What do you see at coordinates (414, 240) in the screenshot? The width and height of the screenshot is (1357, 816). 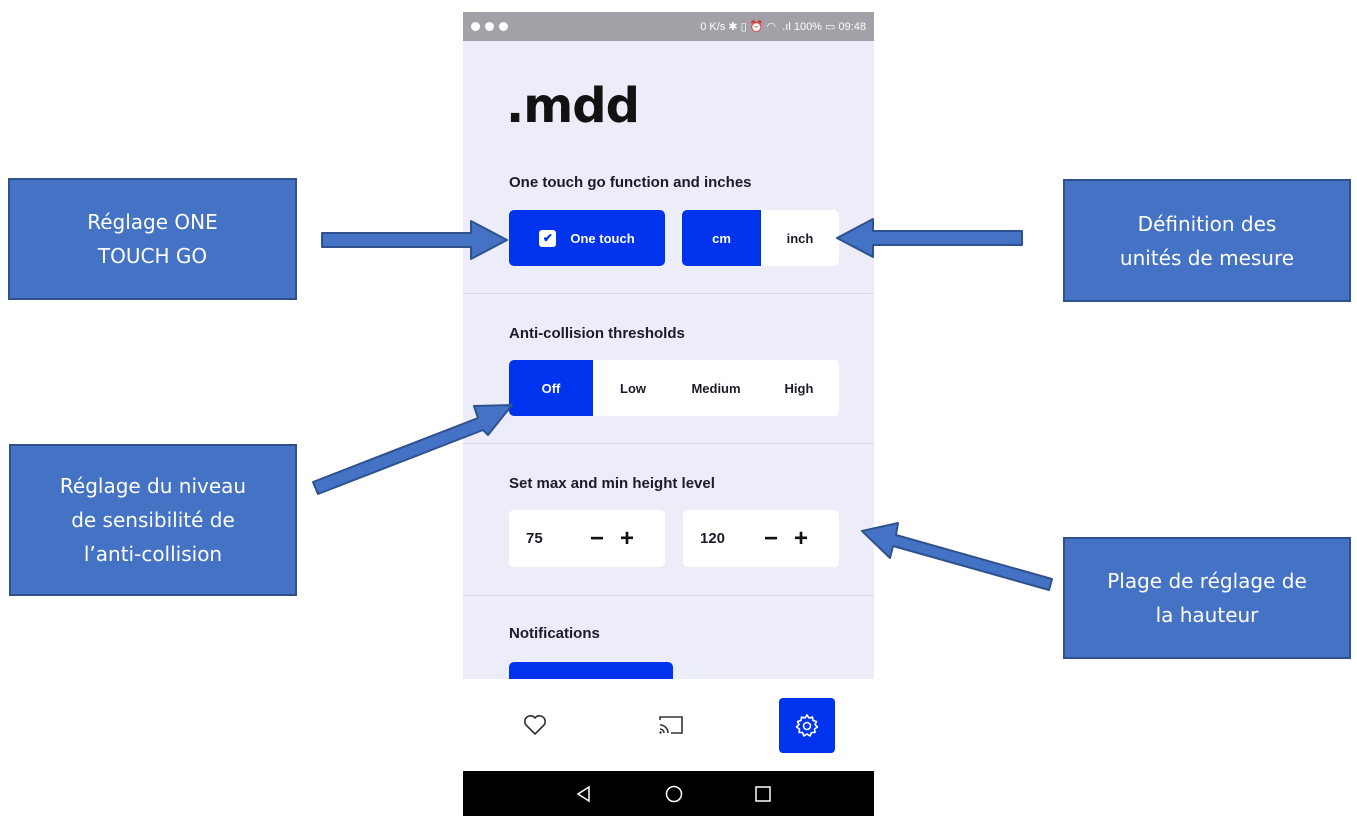 I see `arrow-one-touch` at bounding box center [414, 240].